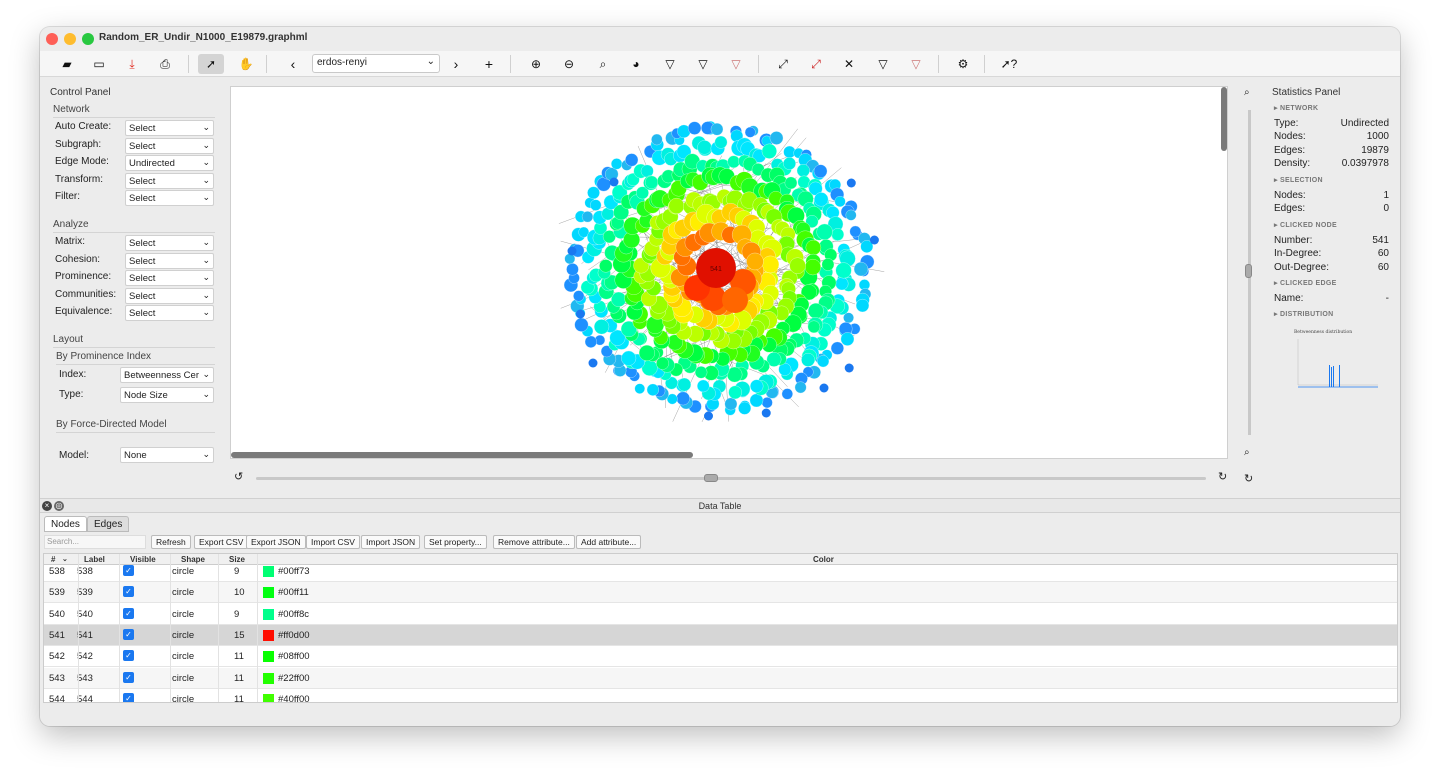 The image size is (1440, 779). Describe the element at coordinates (167, 395) in the screenshot. I see `type-select: Node Size ⌄` at that location.